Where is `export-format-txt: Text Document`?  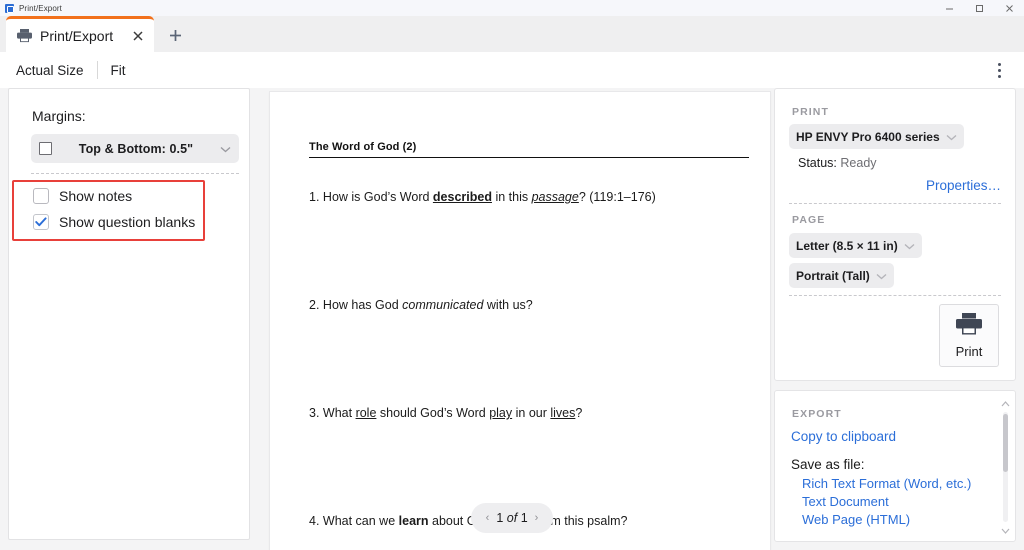 export-format-txt: Text Document is located at coordinates (845, 501).